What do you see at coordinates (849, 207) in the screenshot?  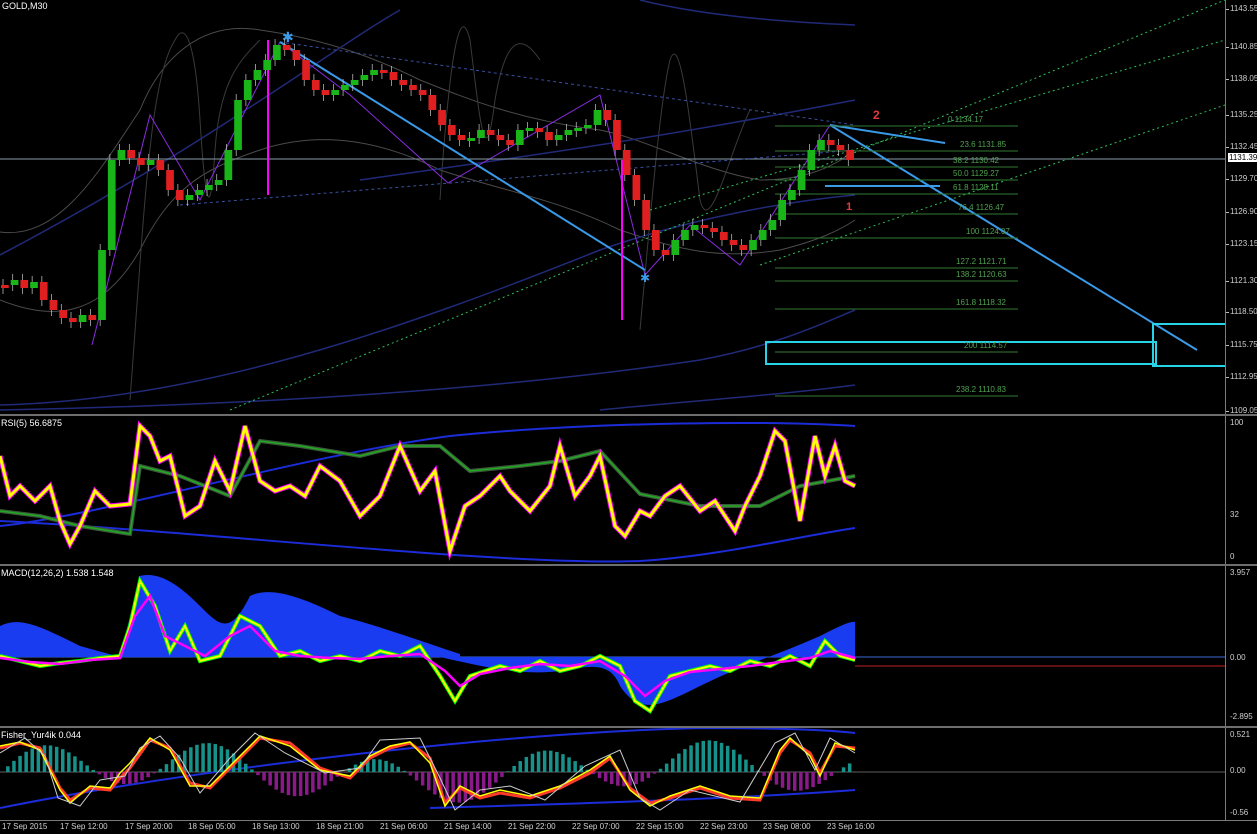 I see `wave-label-1: 1` at bounding box center [849, 207].